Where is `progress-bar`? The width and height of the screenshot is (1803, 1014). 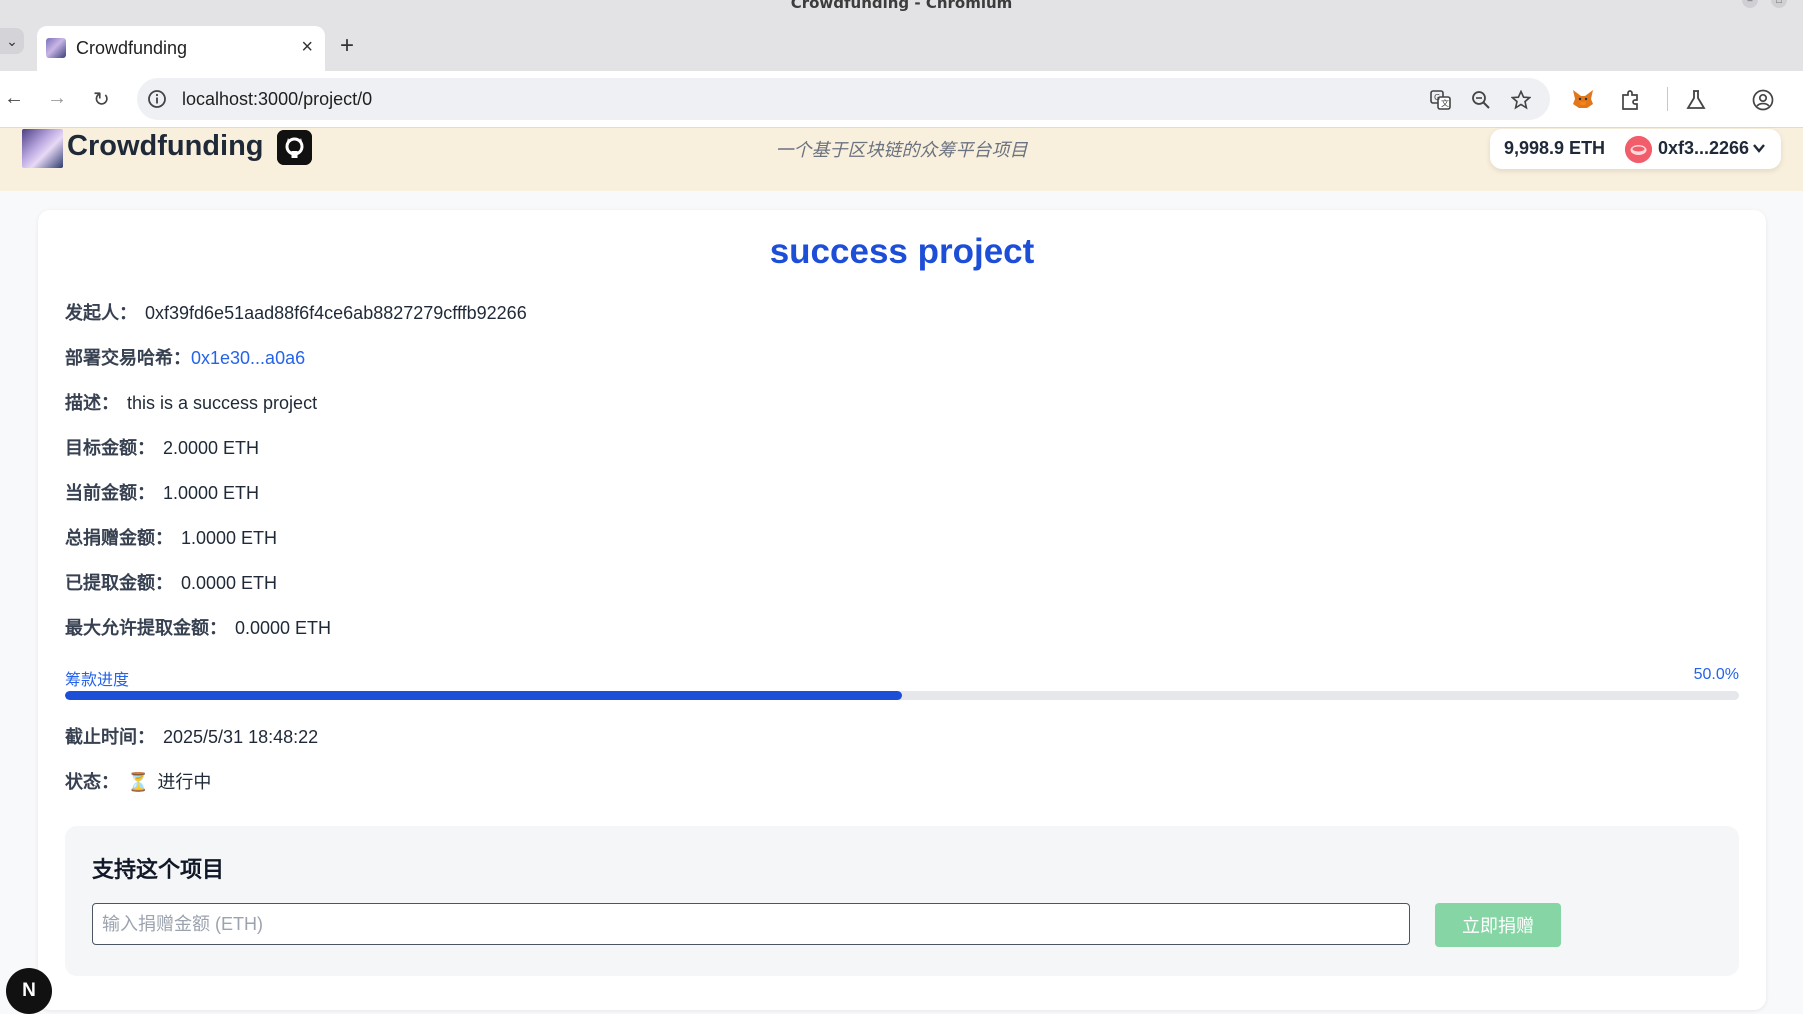
progress-bar is located at coordinates (902, 695).